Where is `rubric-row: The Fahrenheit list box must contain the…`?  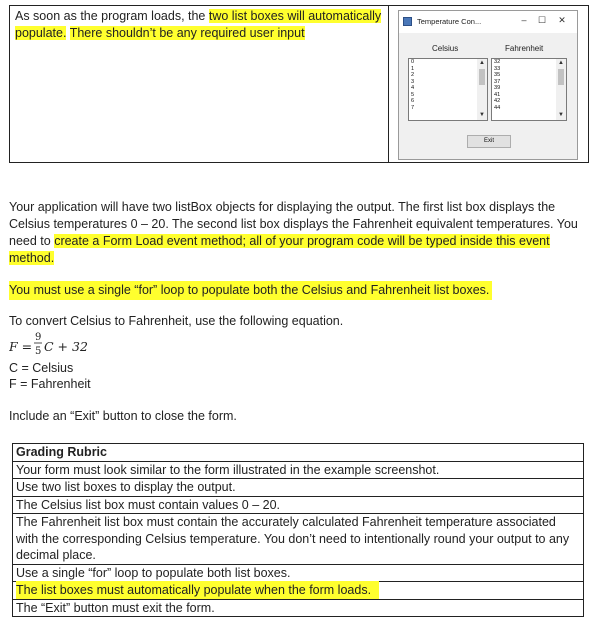
rubric-row: The Fahrenheit list box must contain the… is located at coordinates (298, 538).